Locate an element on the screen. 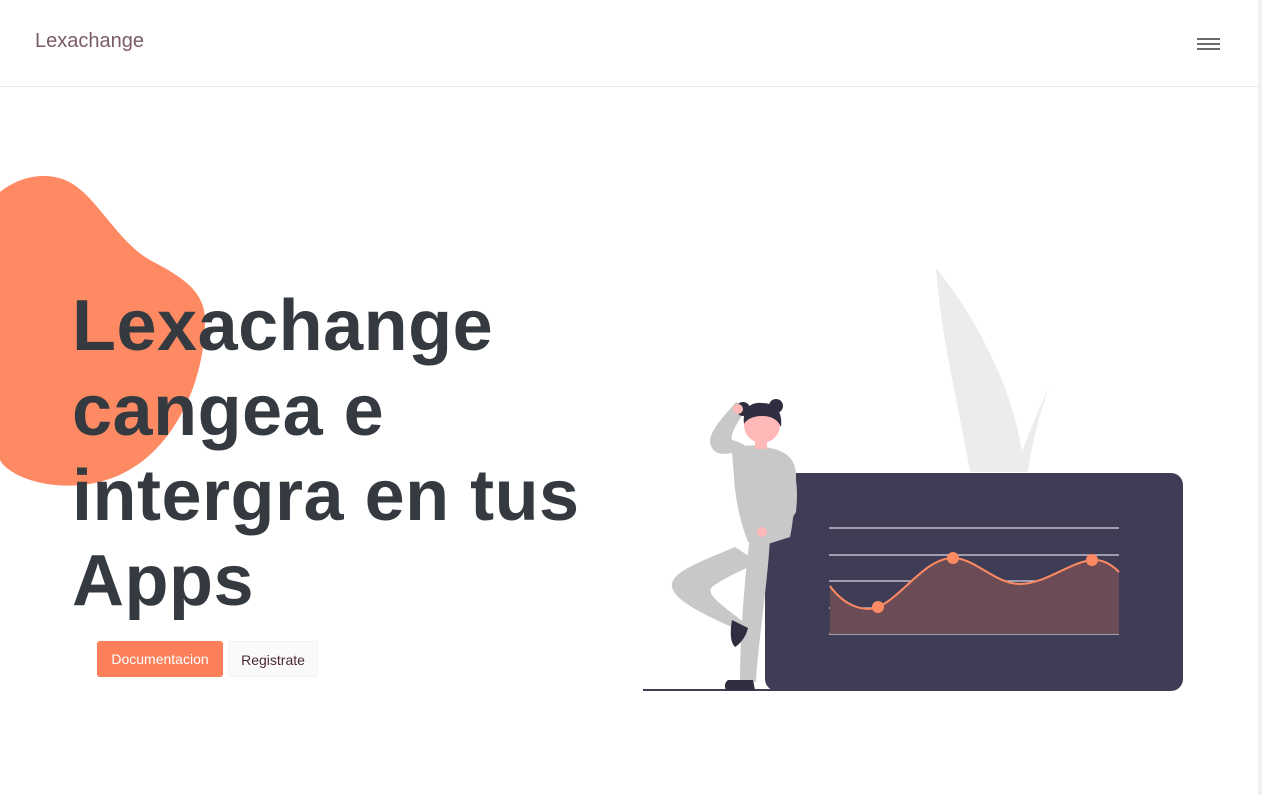 The width and height of the screenshot is (1262, 795). register-button: Registrate is located at coordinates (273, 659).